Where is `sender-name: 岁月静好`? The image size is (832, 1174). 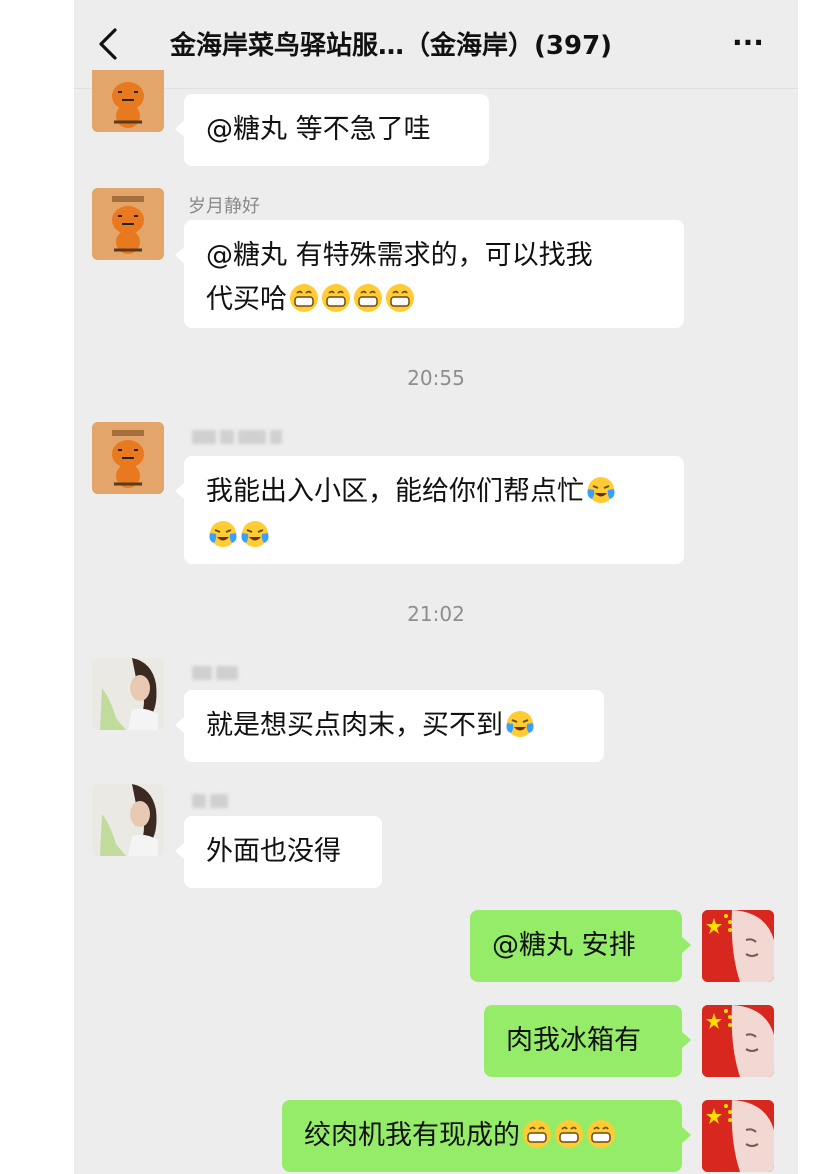 sender-name: 岁月静好 is located at coordinates (224, 206).